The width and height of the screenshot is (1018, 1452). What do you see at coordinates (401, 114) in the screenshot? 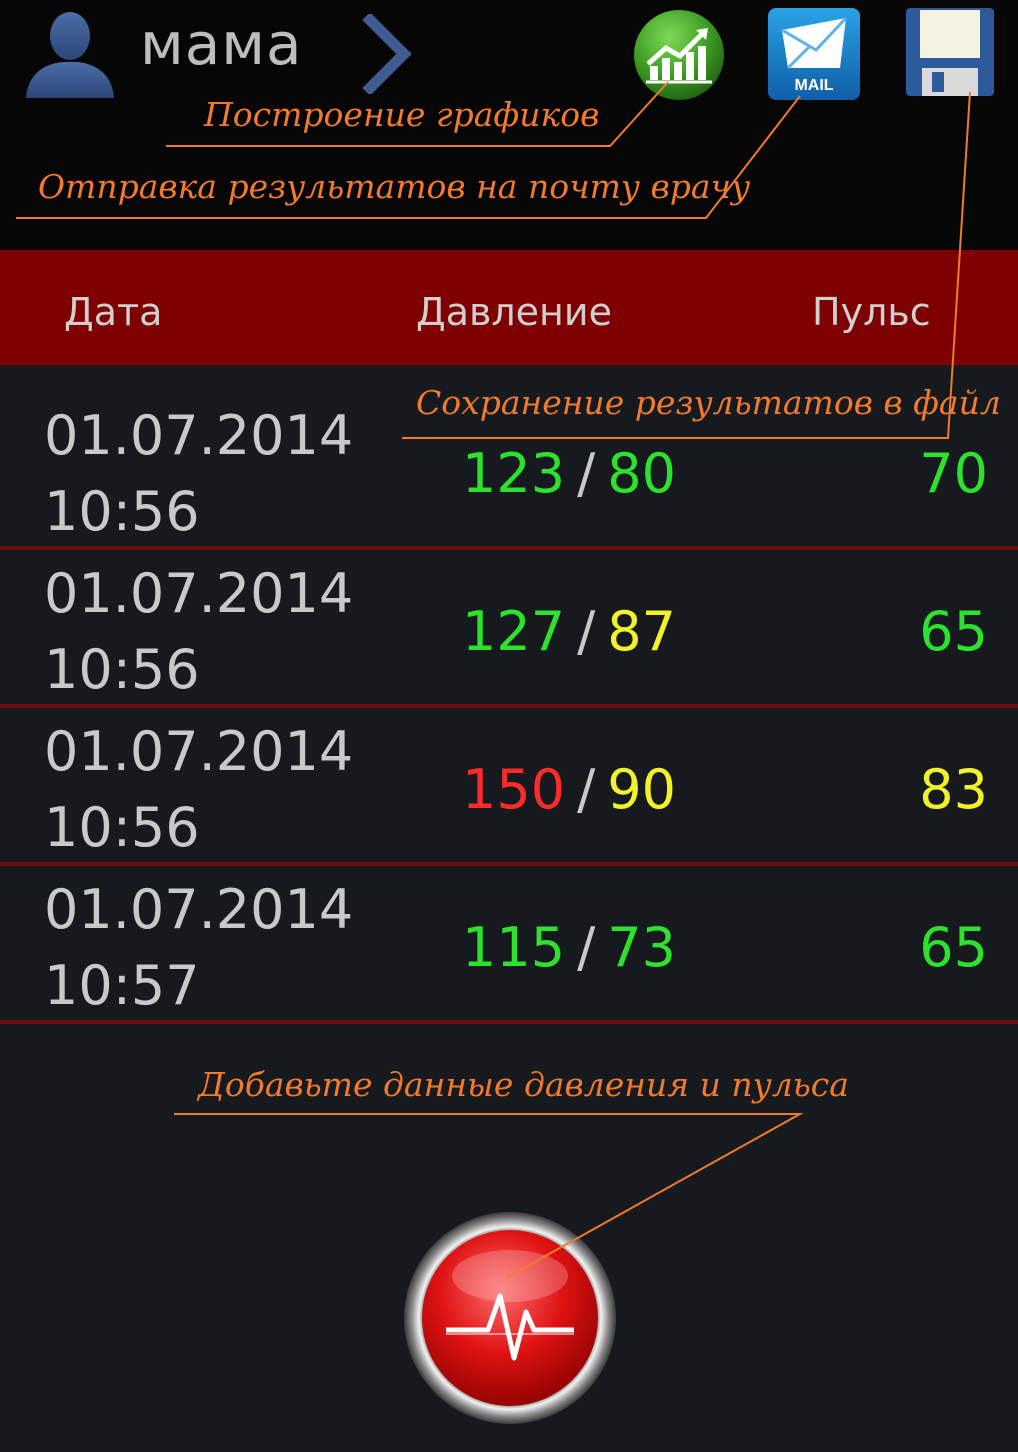
I see `annotation-charts: Построение графиков` at bounding box center [401, 114].